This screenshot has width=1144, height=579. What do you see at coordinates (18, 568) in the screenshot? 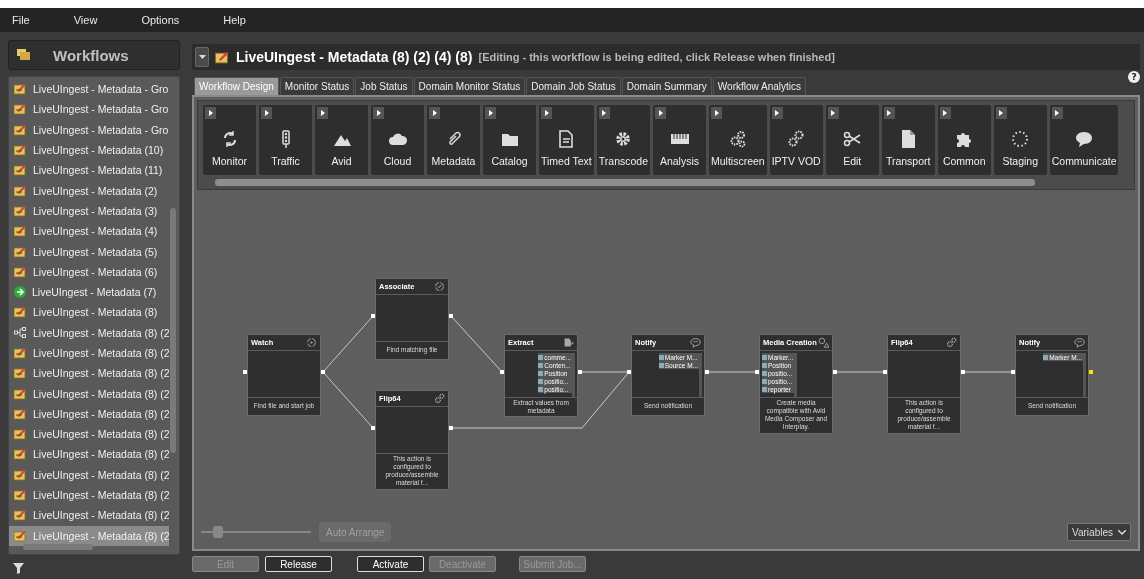
I see `filter-icon` at bounding box center [18, 568].